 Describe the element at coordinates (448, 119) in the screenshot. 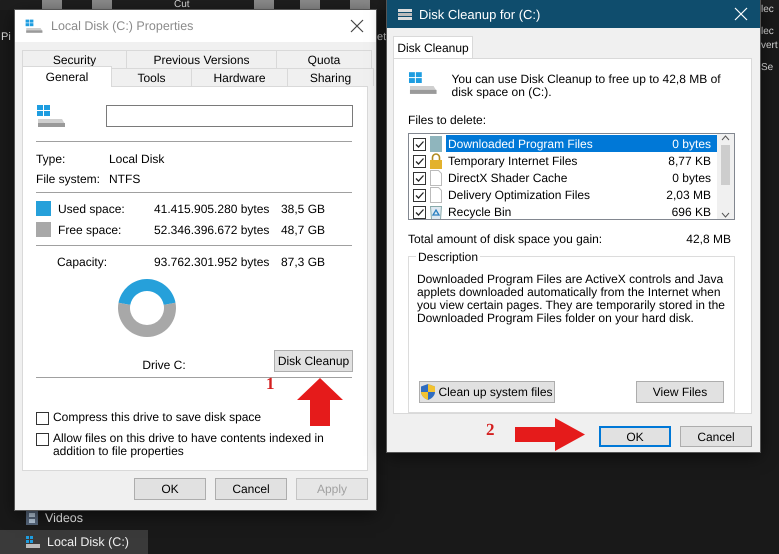

I see `files-label: Files to delete:` at that location.